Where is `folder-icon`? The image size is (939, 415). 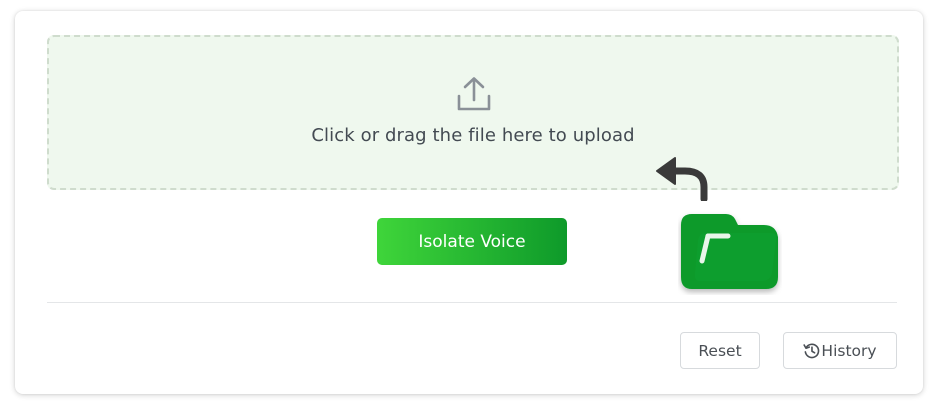 folder-icon is located at coordinates (729, 251).